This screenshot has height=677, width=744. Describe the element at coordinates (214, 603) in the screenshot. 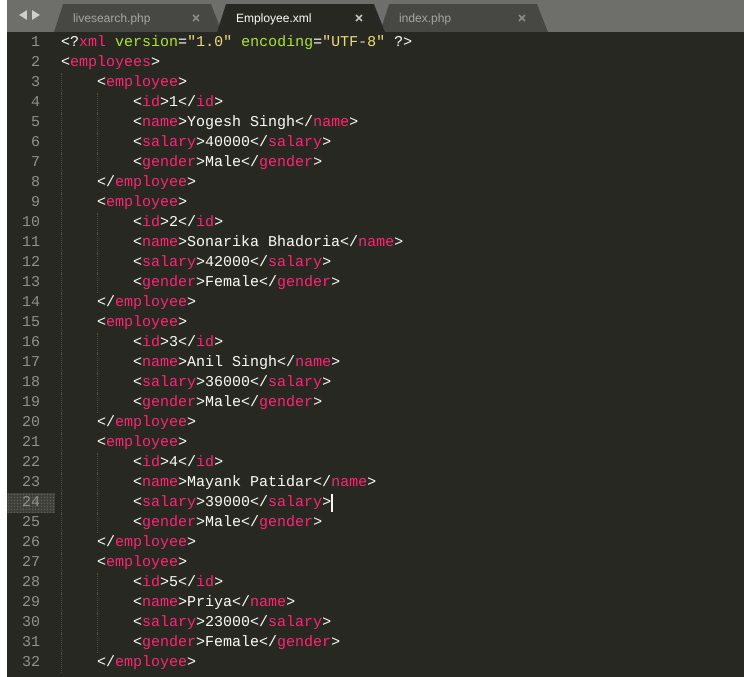

I see `code-line: <name>Priya</name>` at that location.